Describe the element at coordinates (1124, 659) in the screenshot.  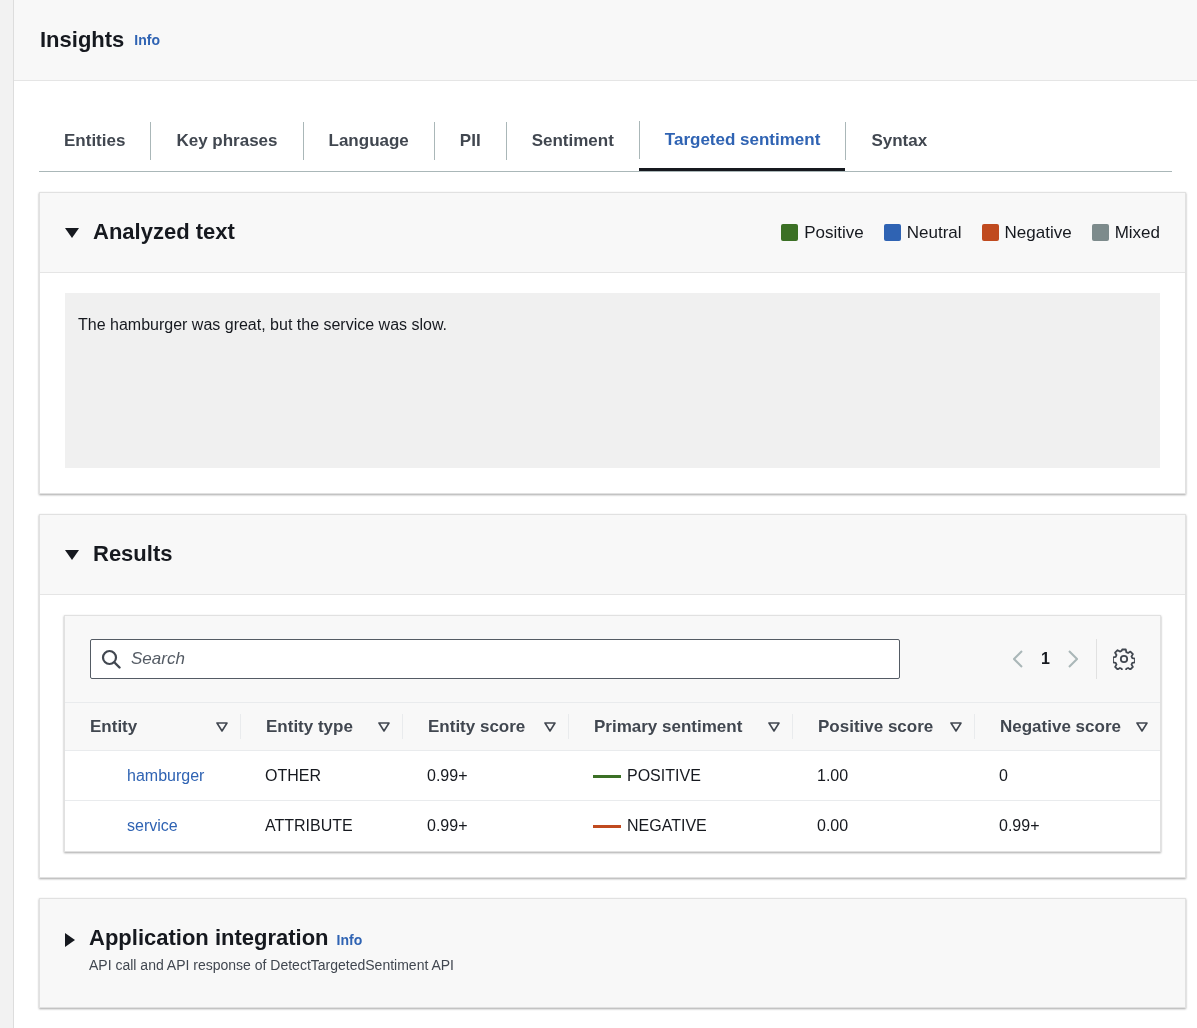
I see `settings-icon` at that location.